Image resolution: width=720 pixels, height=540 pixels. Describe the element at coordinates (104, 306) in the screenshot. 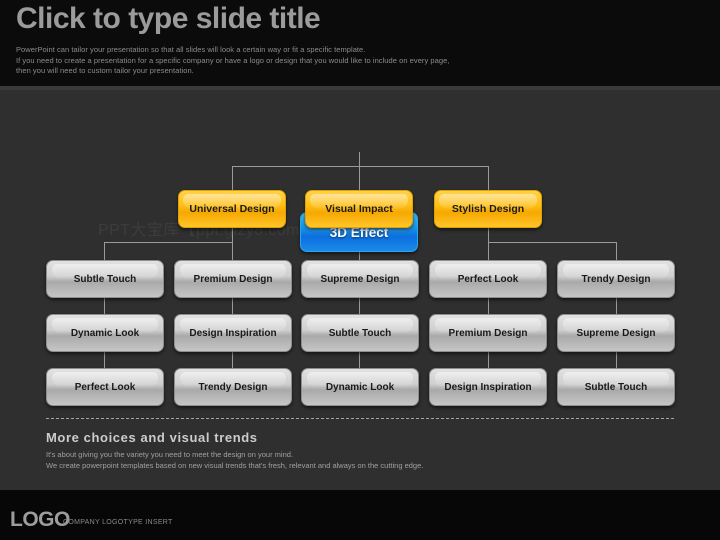

I see `connector-col1-r1r2` at that location.